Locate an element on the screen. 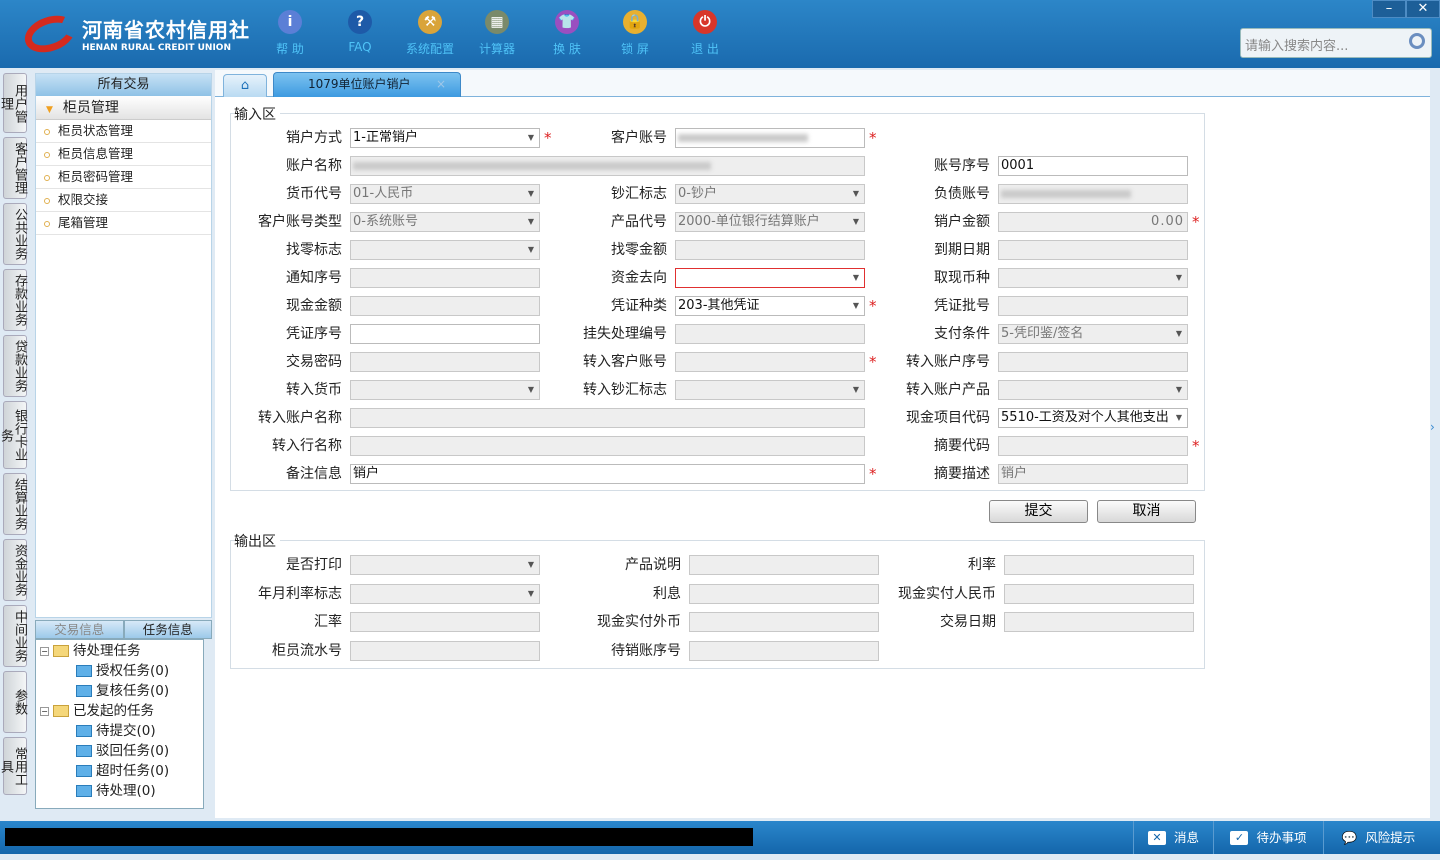  expand-panel-icon: › is located at coordinates (1432, 427).